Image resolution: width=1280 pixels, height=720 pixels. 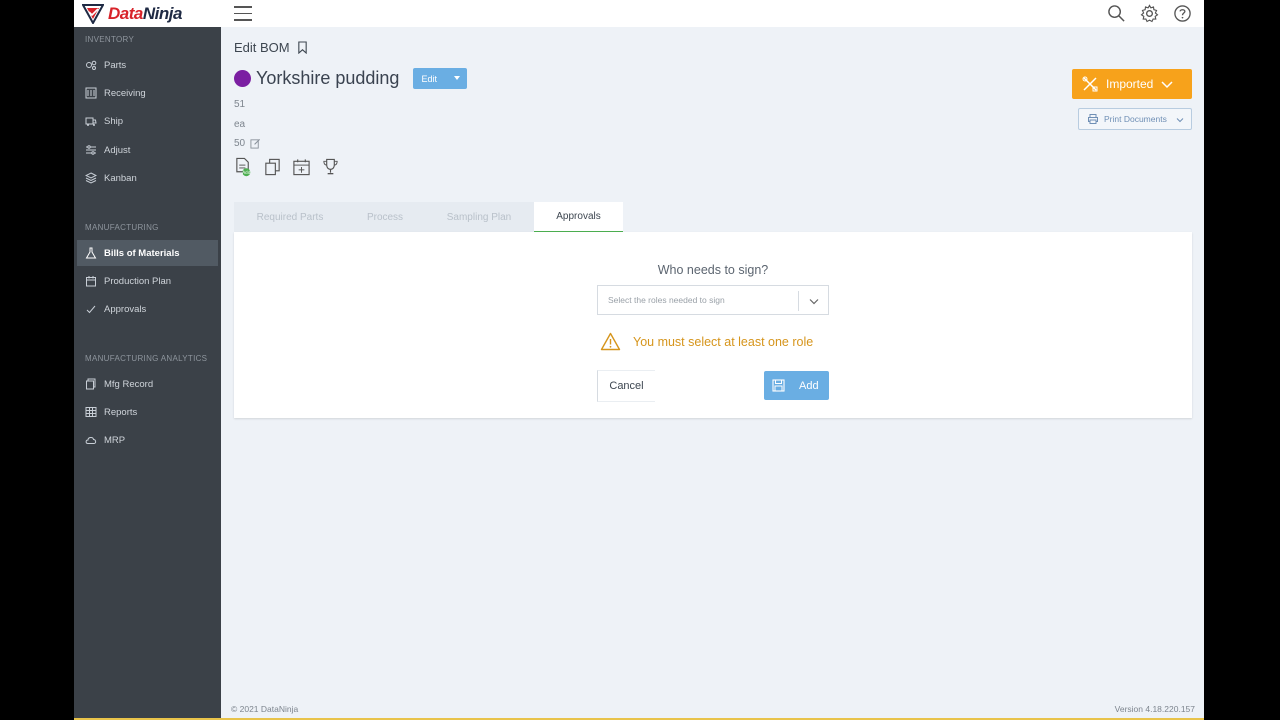 I want to click on bom-meta-quantity: 50, so click(x=247, y=143).